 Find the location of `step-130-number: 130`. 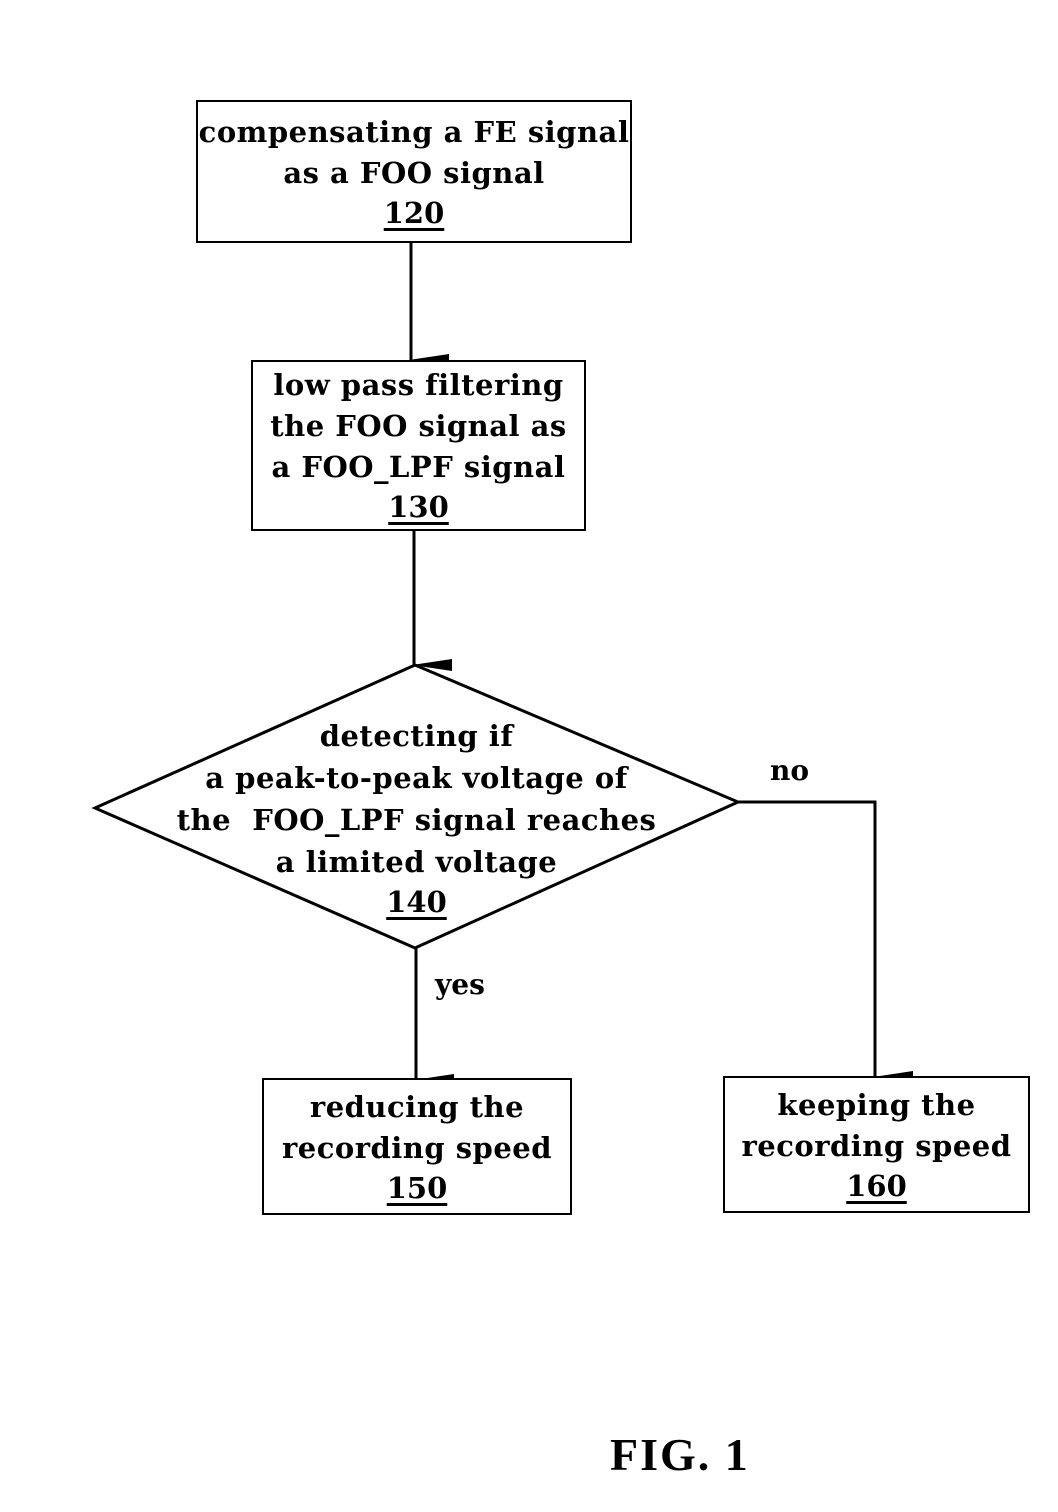

step-130-number: 130 is located at coordinates (418, 507).